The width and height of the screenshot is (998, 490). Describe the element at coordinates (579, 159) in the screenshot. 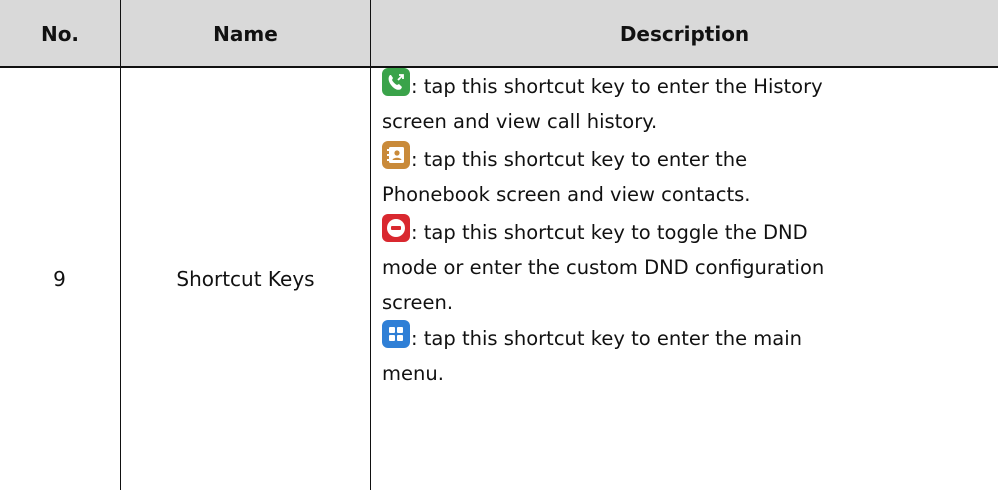

I see `phonebook-text-line1: : tap this shortcut key to enter the` at that location.